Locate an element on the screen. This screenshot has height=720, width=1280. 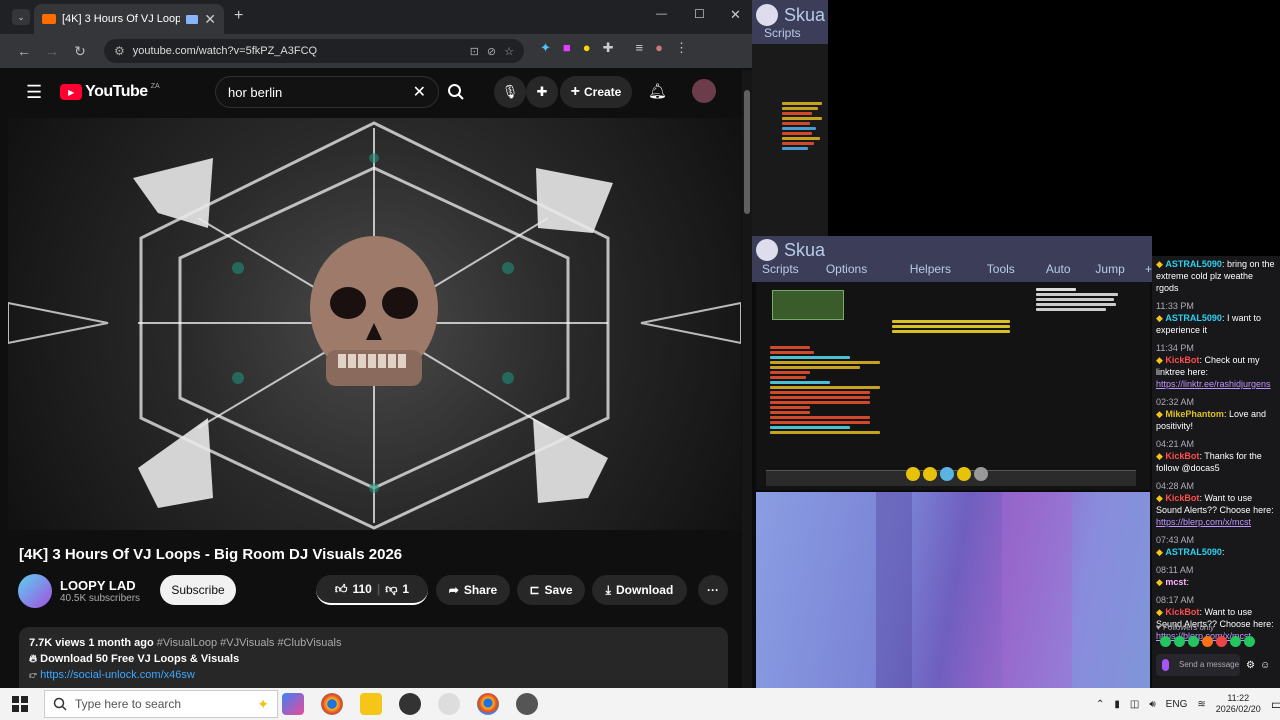
language-indicator: ENG is located at coordinates (1177, 704).